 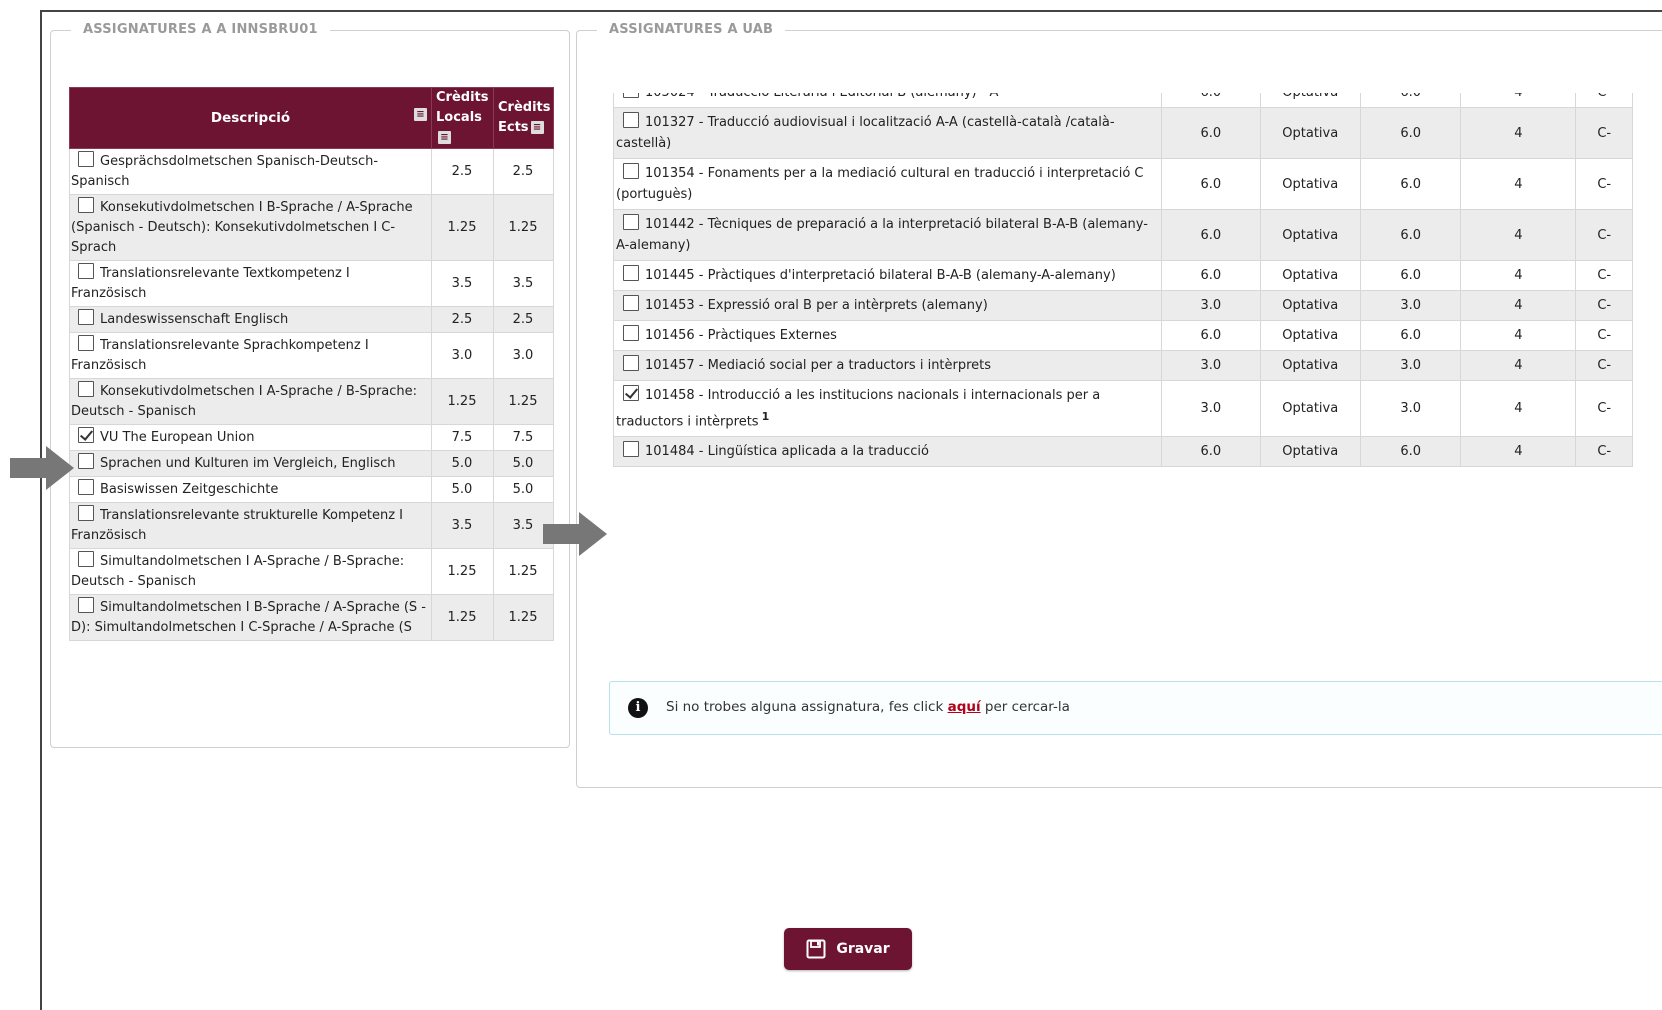 I want to click on course-description-cell: Landeswissenschaft Englisch, so click(x=250, y=319).